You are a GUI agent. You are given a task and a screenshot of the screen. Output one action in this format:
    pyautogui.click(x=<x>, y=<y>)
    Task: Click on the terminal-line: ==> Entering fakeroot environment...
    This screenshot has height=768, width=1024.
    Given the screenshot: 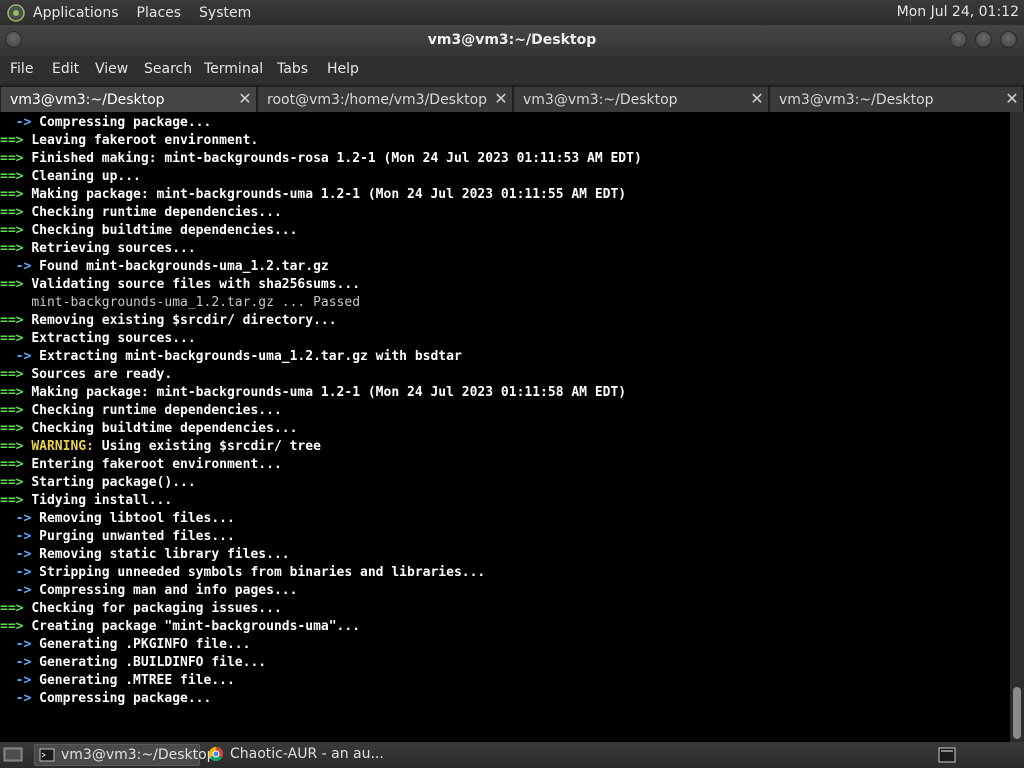 What is the action you would take?
    pyautogui.click(x=321, y=465)
    